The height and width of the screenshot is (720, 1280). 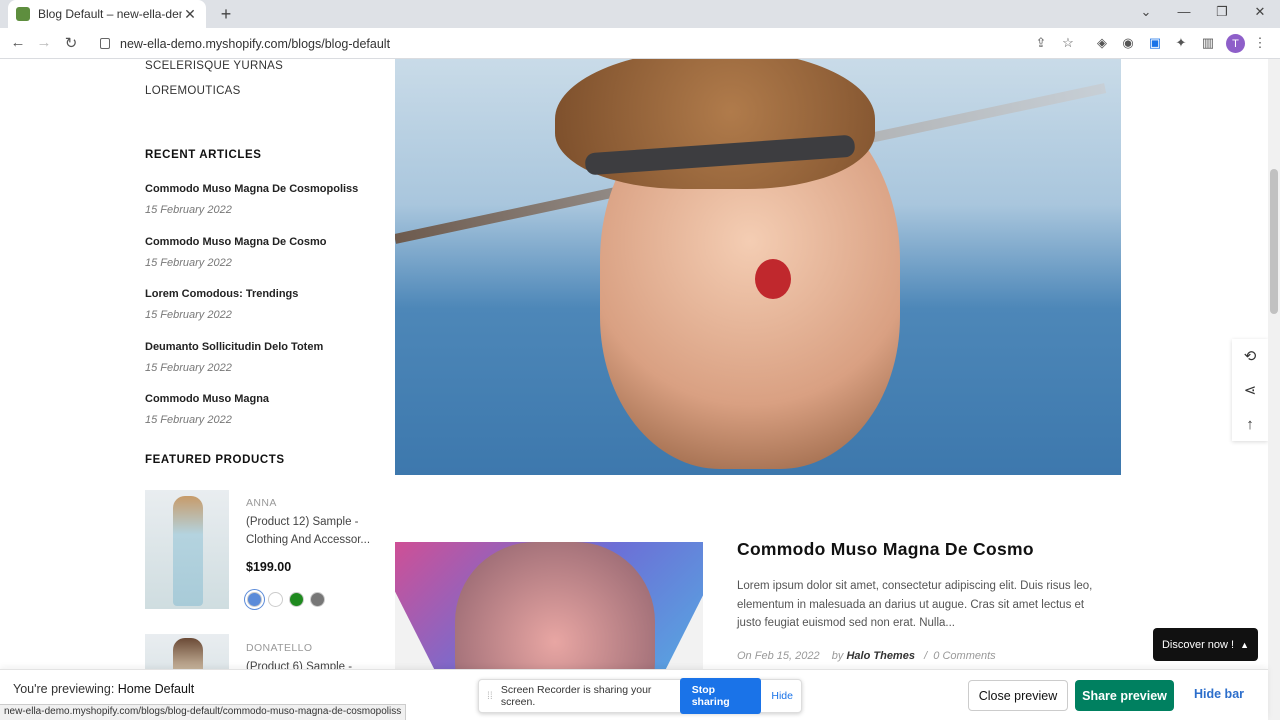 What do you see at coordinates (193, 91) in the screenshot?
I see `sidebar-tag-link: LOREMOUTICAS` at bounding box center [193, 91].